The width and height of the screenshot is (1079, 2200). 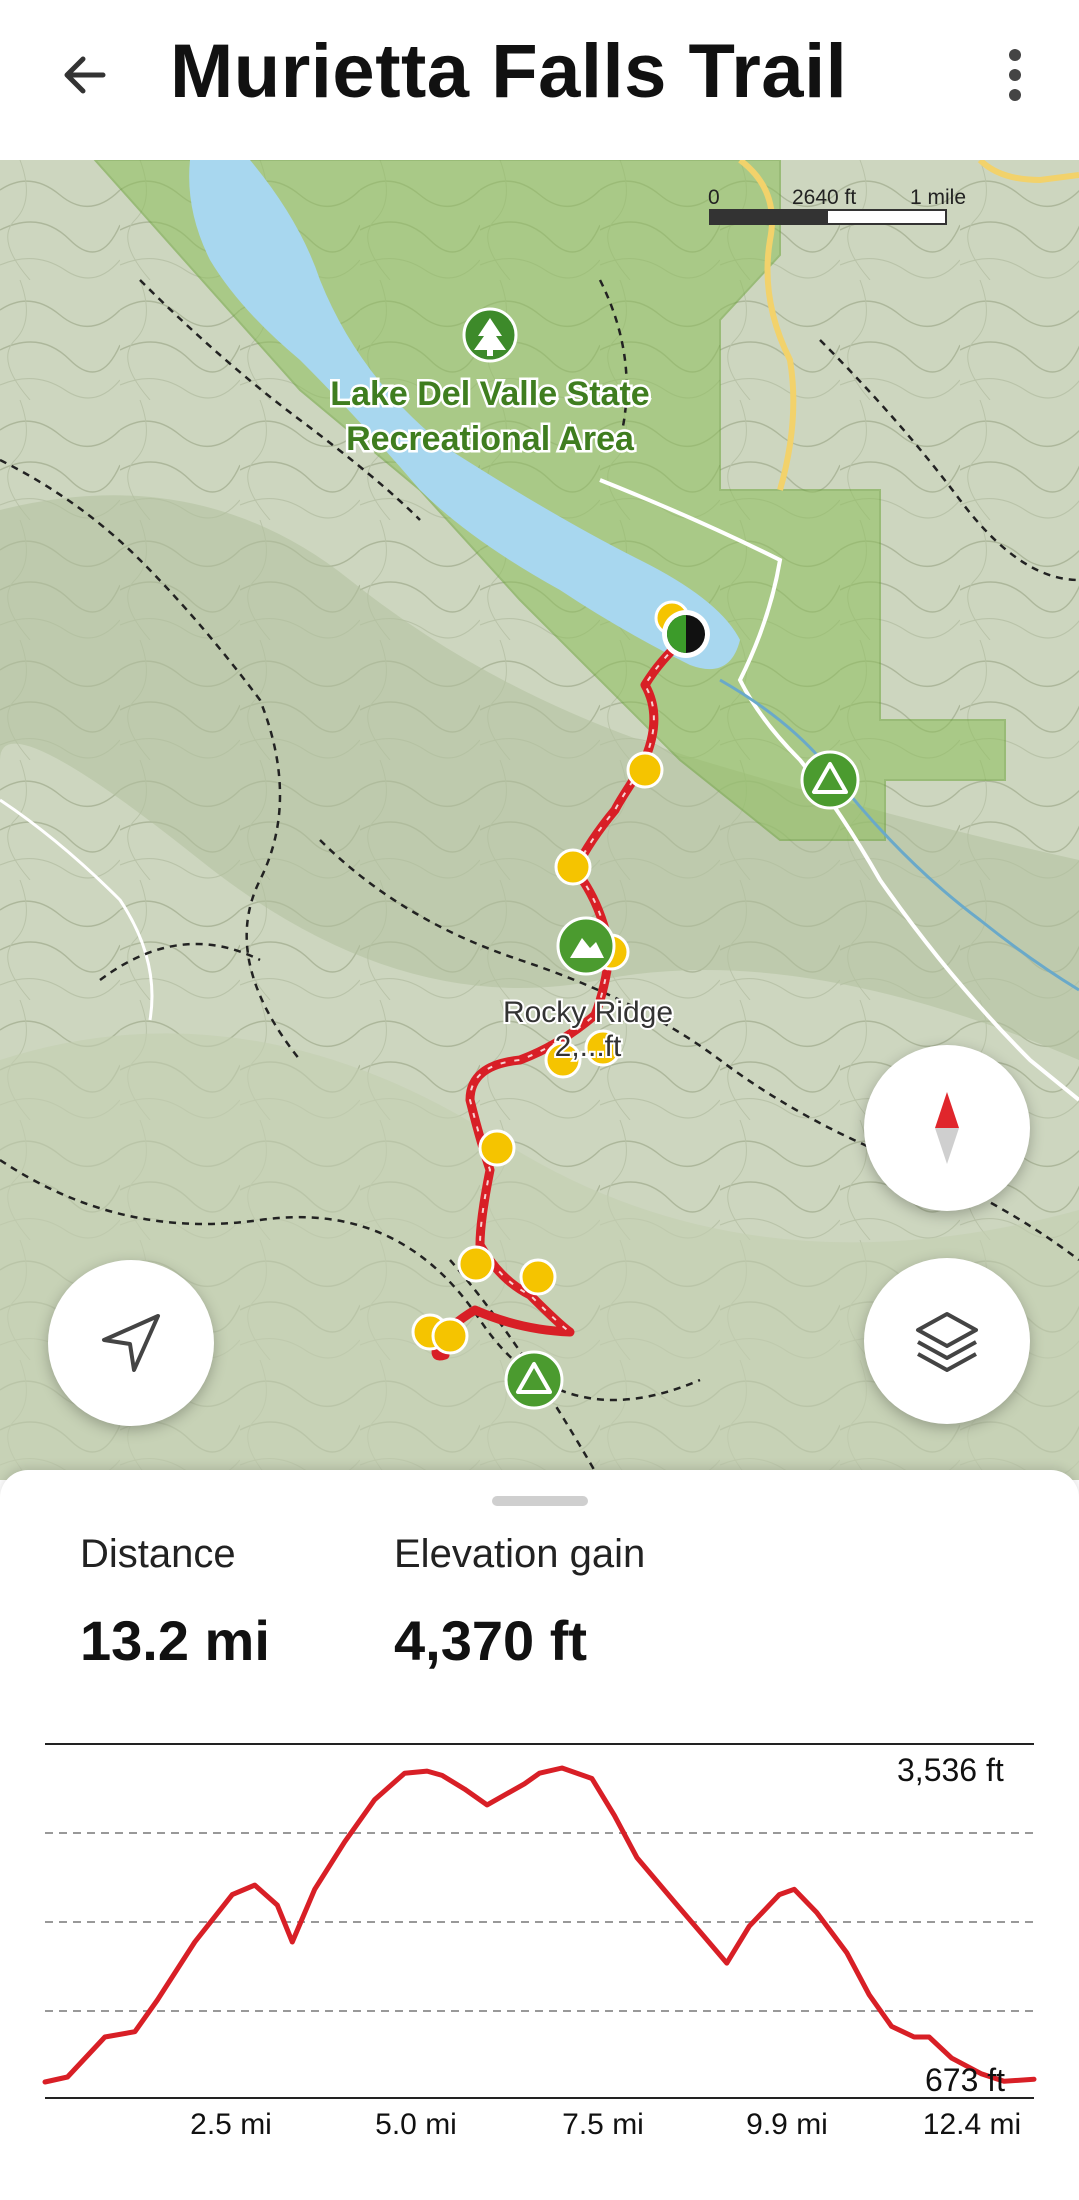 I want to click on elevation-gain-value: 4,370 ft, so click(x=490, y=1640).